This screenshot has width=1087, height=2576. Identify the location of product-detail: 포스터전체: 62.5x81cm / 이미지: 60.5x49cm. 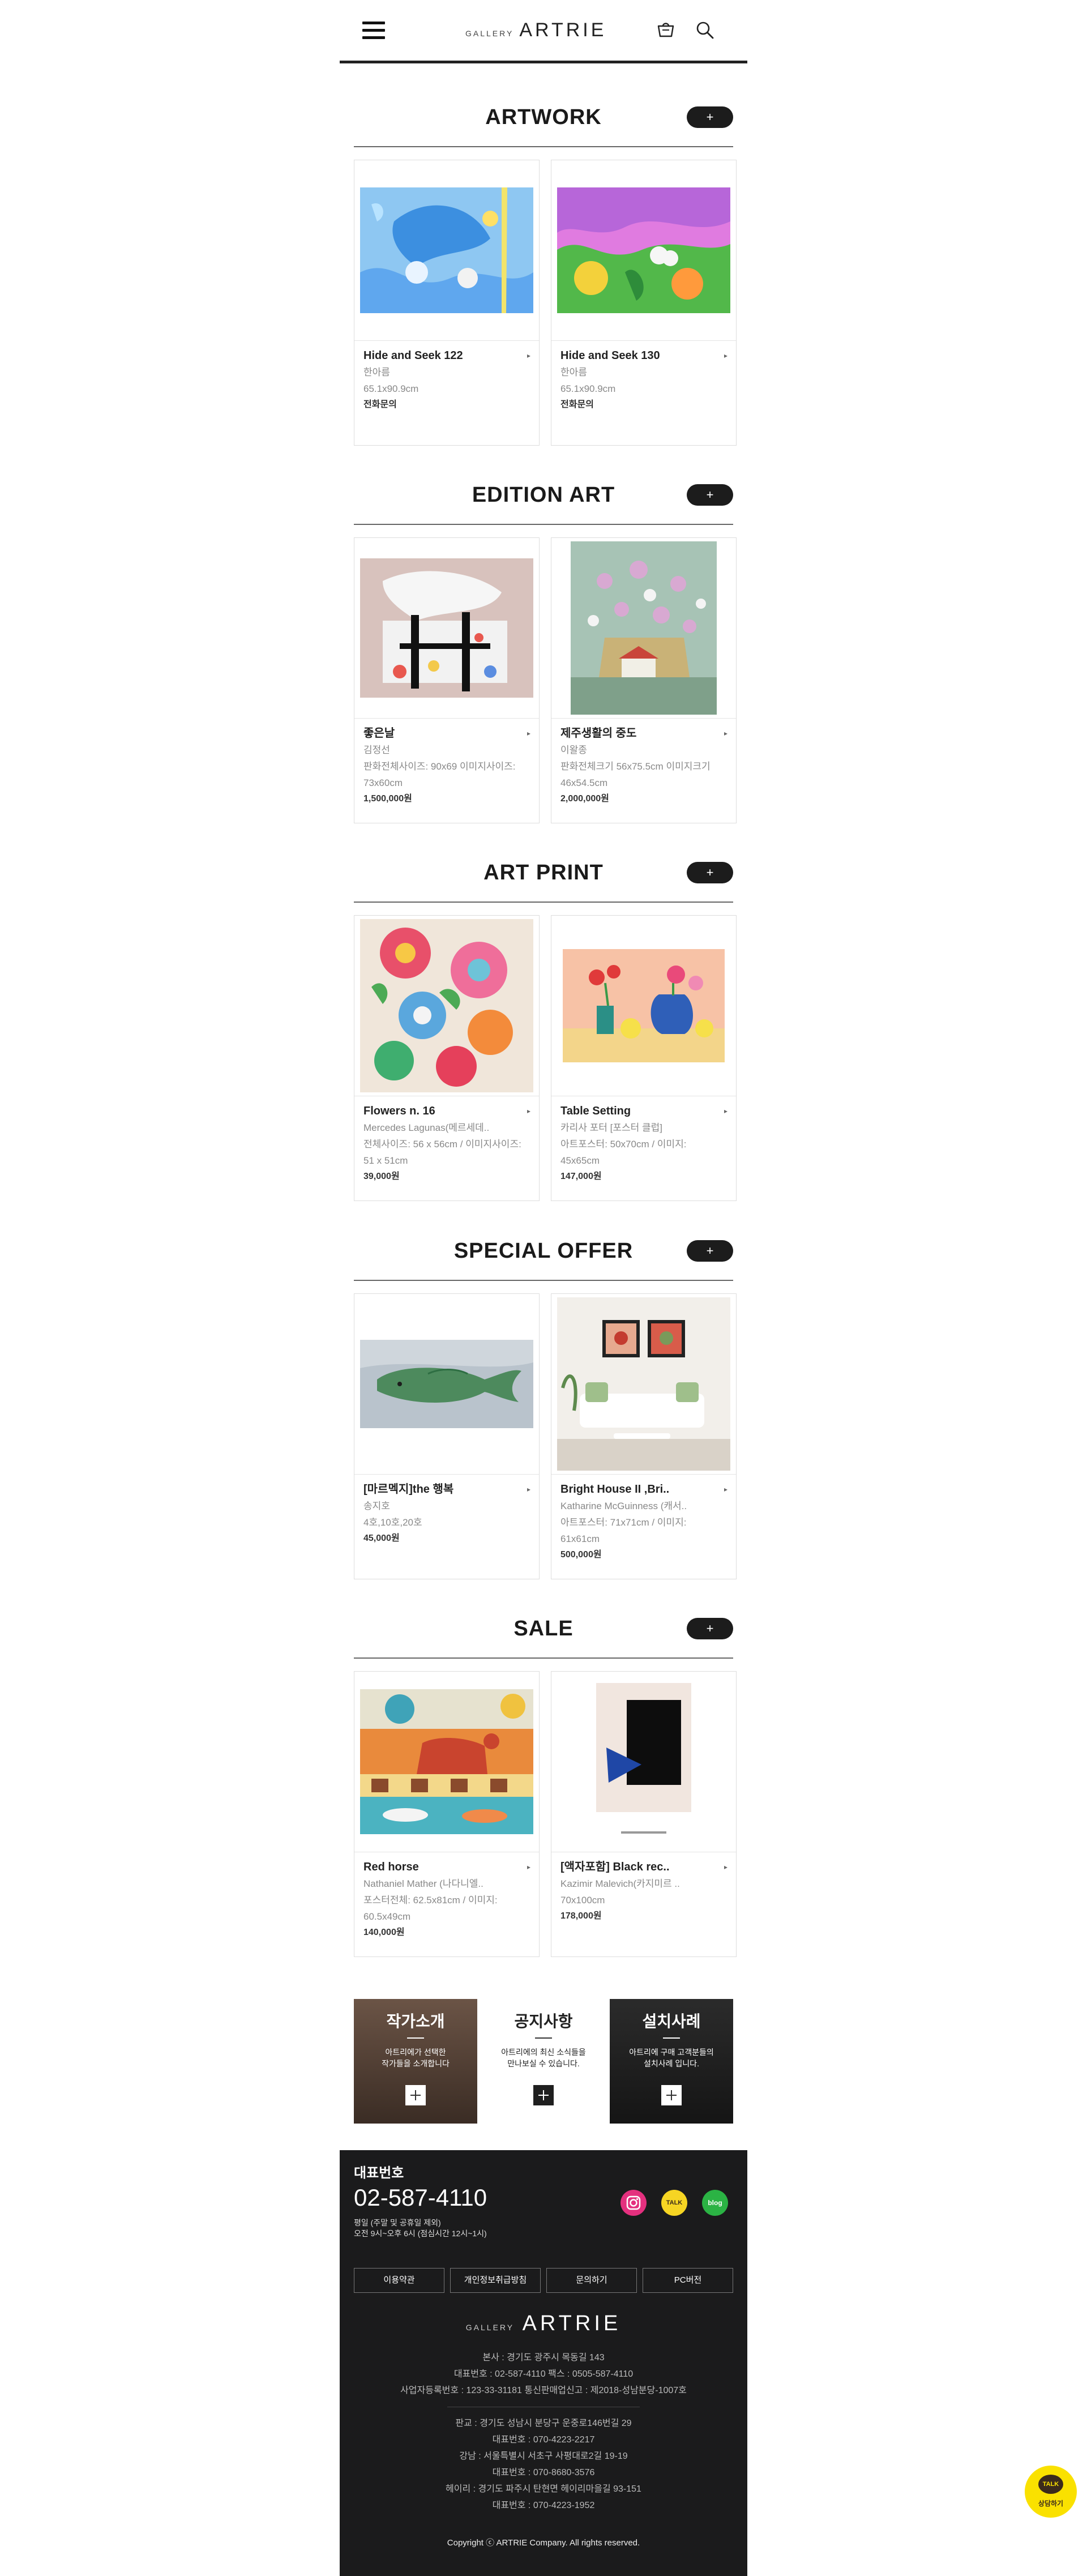
(430, 1909).